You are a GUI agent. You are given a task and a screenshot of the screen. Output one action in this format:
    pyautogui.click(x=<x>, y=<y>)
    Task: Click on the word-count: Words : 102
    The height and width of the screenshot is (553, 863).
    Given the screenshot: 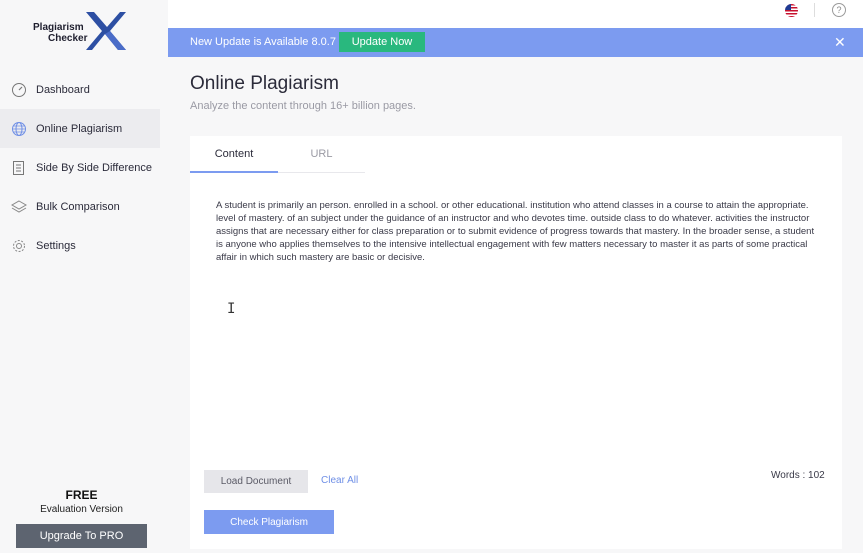 What is the action you would take?
    pyautogui.click(x=798, y=475)
    